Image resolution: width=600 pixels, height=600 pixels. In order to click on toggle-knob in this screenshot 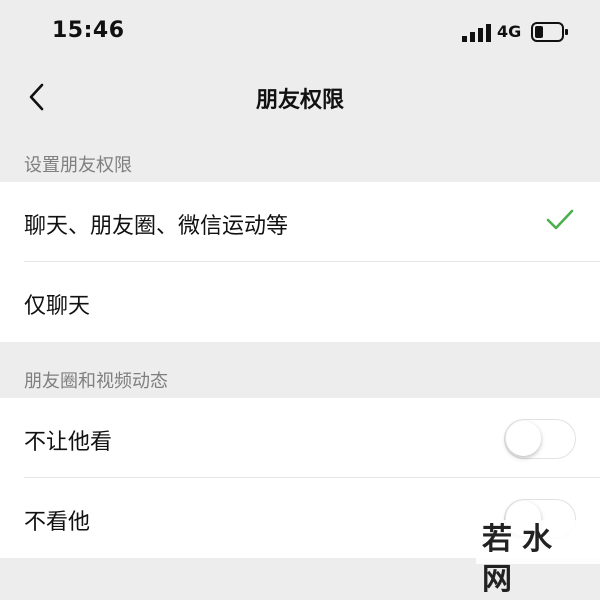, I will do `click(523, 438)`.